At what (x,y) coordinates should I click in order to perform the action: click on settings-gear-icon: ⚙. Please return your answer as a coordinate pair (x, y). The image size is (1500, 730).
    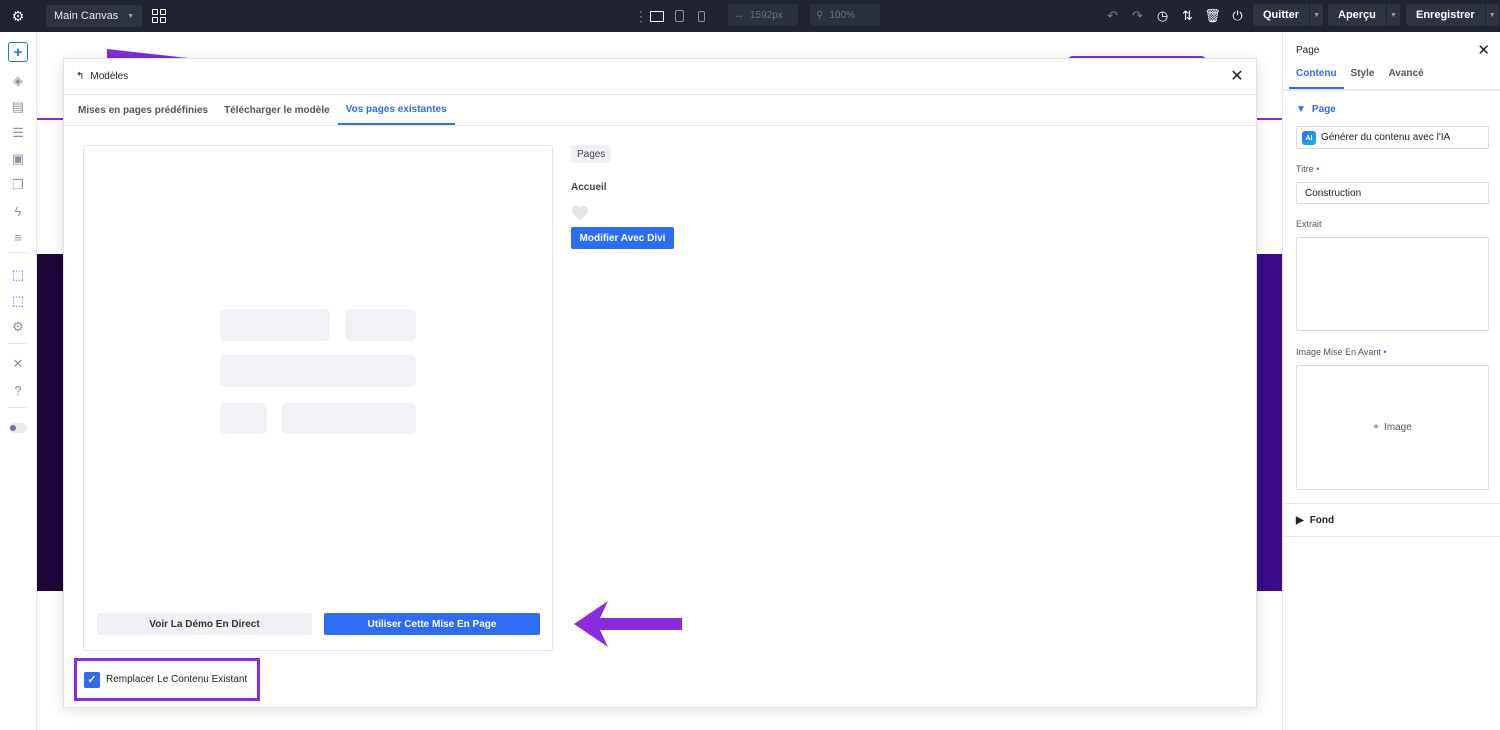
    Looking at the image, I should click on (18, 16).